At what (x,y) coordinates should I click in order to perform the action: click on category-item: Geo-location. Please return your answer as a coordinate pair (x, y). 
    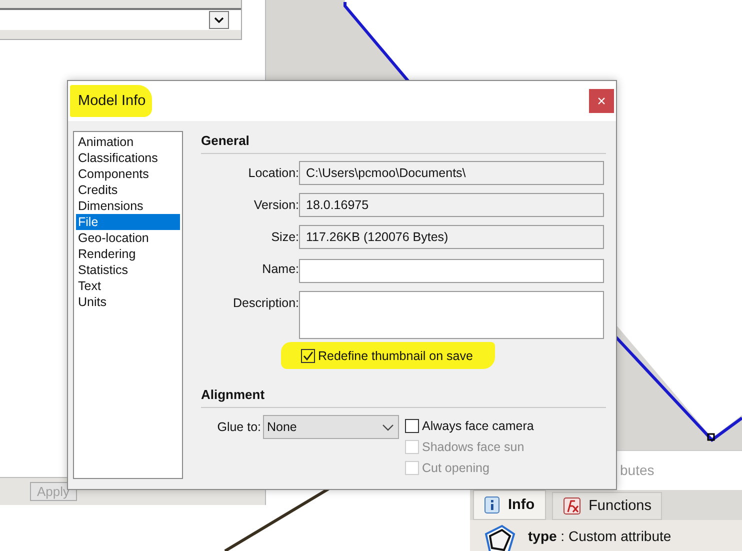
    Looking at the image, I should click on (128, 238).